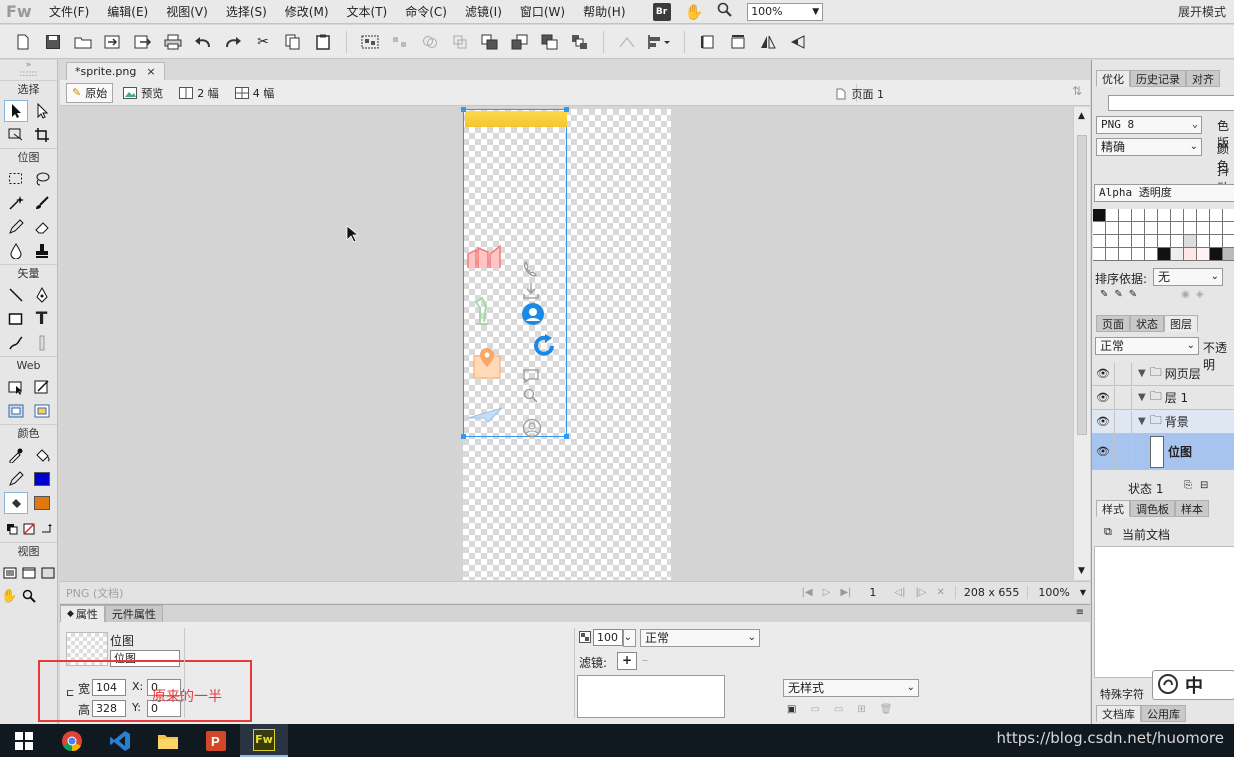  I want to click on prev-frame-icon: ◁|, so click(899, 592).